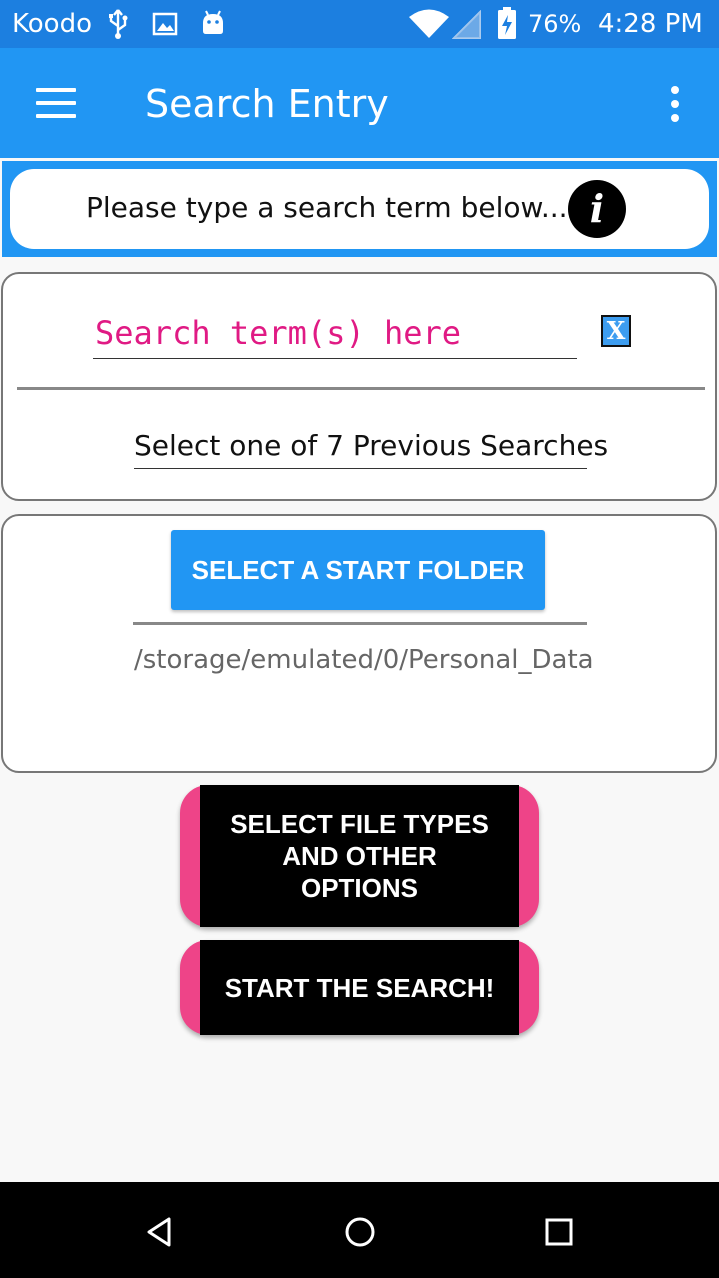 The image size is (719, 1278). Describe the element at coordinates (213, 22) in the screenshot. I see `android-icon` at that location.